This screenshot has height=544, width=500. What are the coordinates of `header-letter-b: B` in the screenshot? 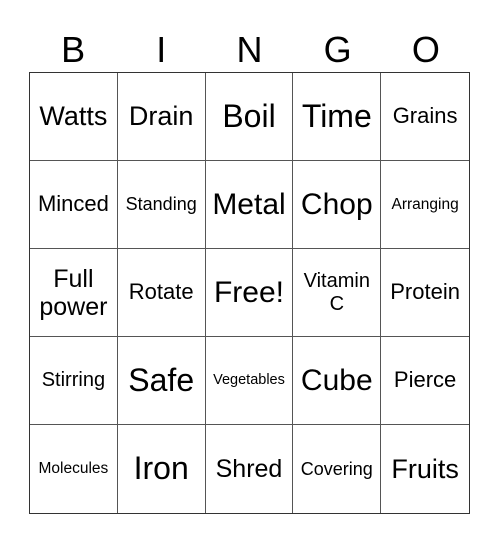 It's located at (73, 49).